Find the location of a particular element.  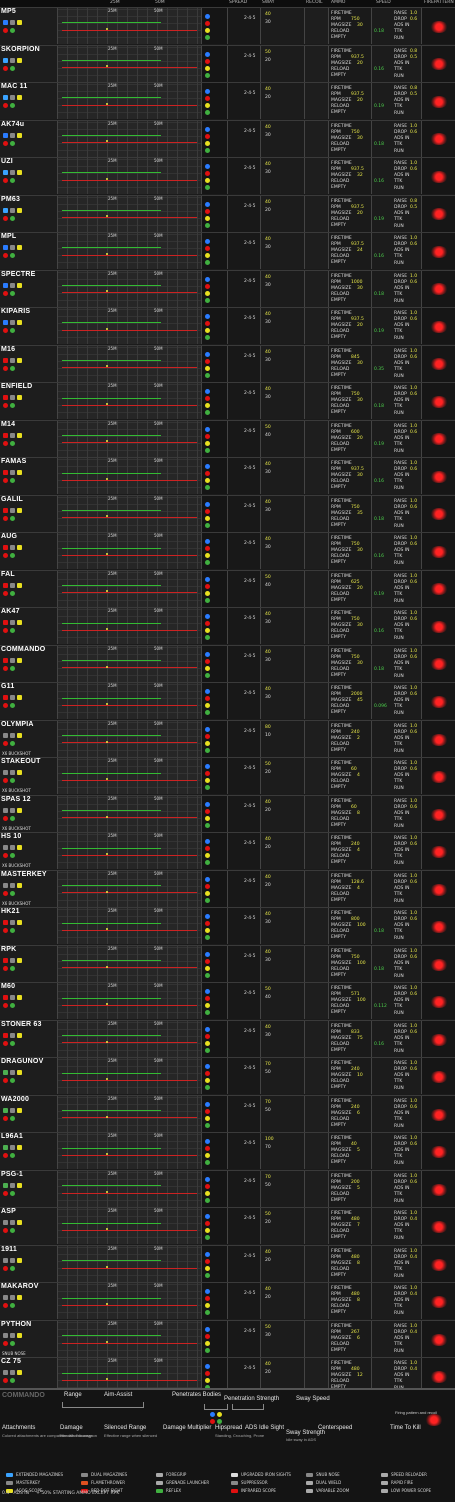

damage-min: 20 is located at coordinates (268, 885).